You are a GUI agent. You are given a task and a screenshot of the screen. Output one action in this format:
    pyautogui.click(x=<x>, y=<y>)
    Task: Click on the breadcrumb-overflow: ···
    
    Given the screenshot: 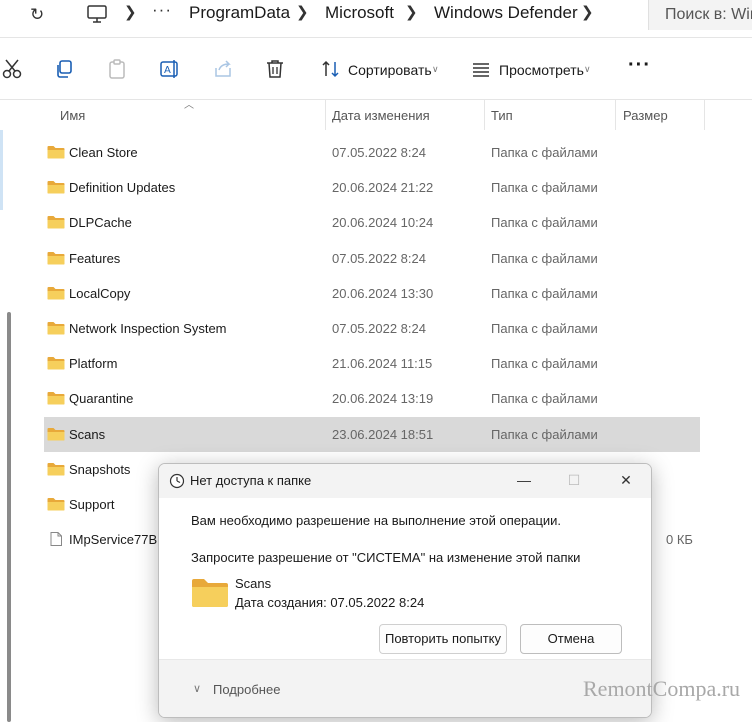 What is the action you would take?
    pyautogui.click(x=162, y=10)
    